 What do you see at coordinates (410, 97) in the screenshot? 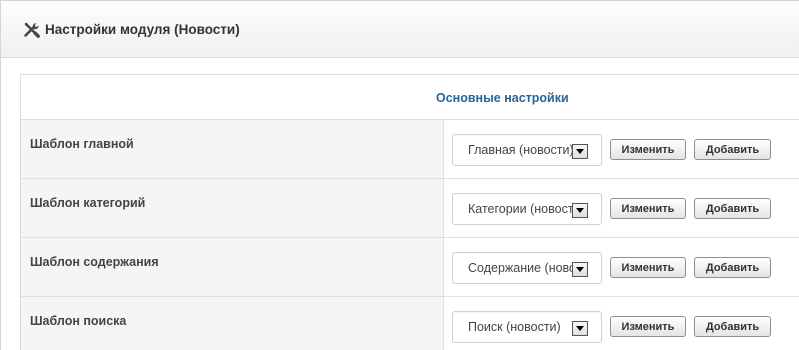
I see `table-header: Основные настройки` at bounding box center [410, 97].